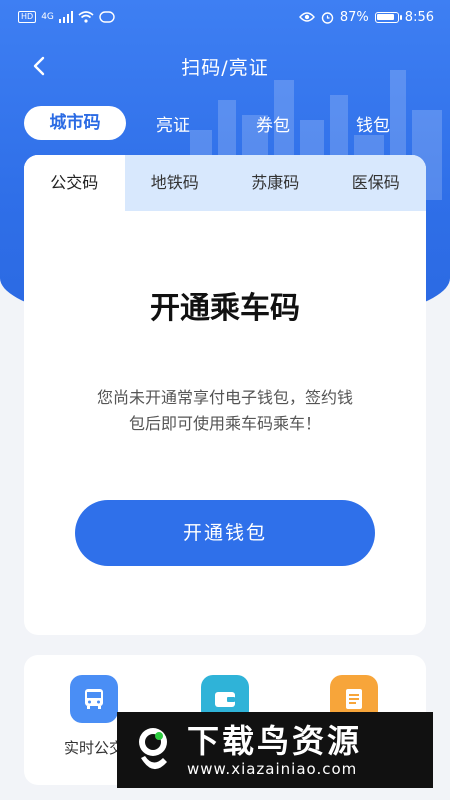 This screenshot has height=800, width=450. Describe the element at coordinates (225, 533) in the screenshot. I see `open-wallet-button: 开通钱包` at that location.